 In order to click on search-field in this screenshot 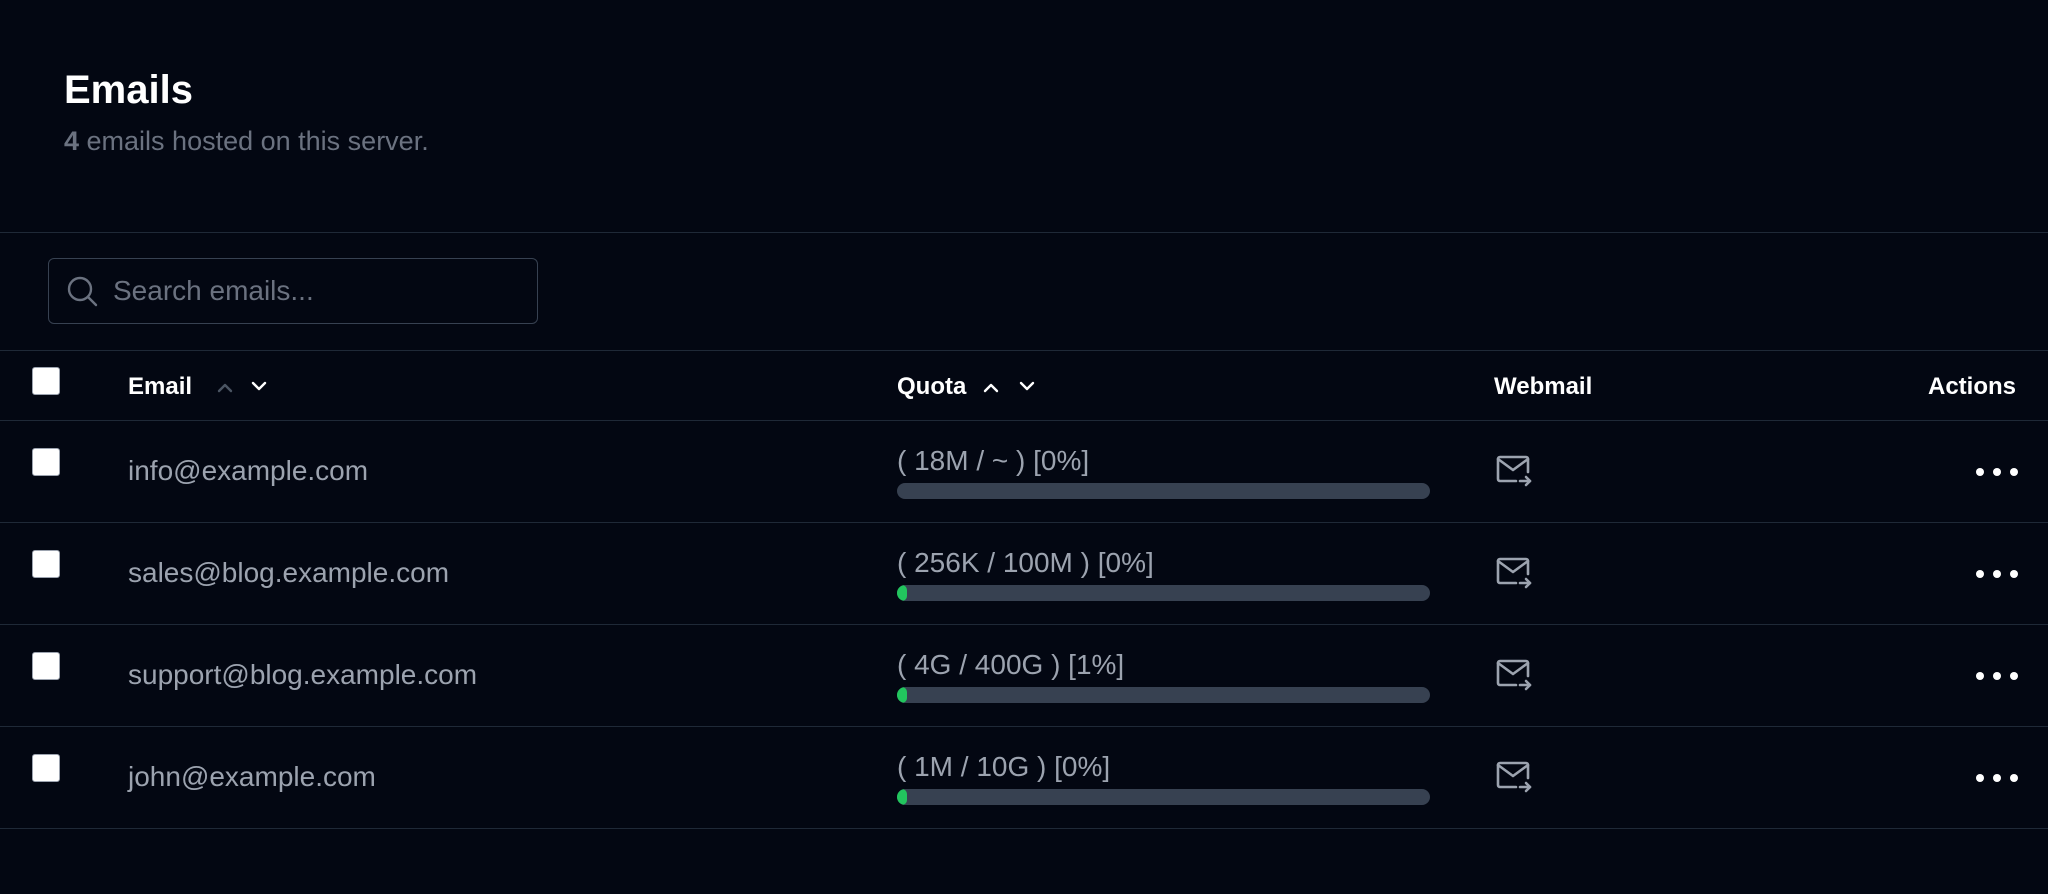, I will do `click(293, 291)`.